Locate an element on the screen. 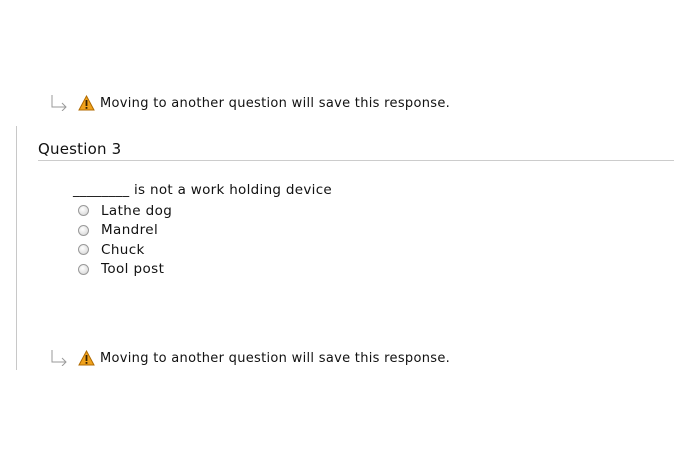  answer-option-lathe-dog: Lathe dog is located at coordinates (125, 211).